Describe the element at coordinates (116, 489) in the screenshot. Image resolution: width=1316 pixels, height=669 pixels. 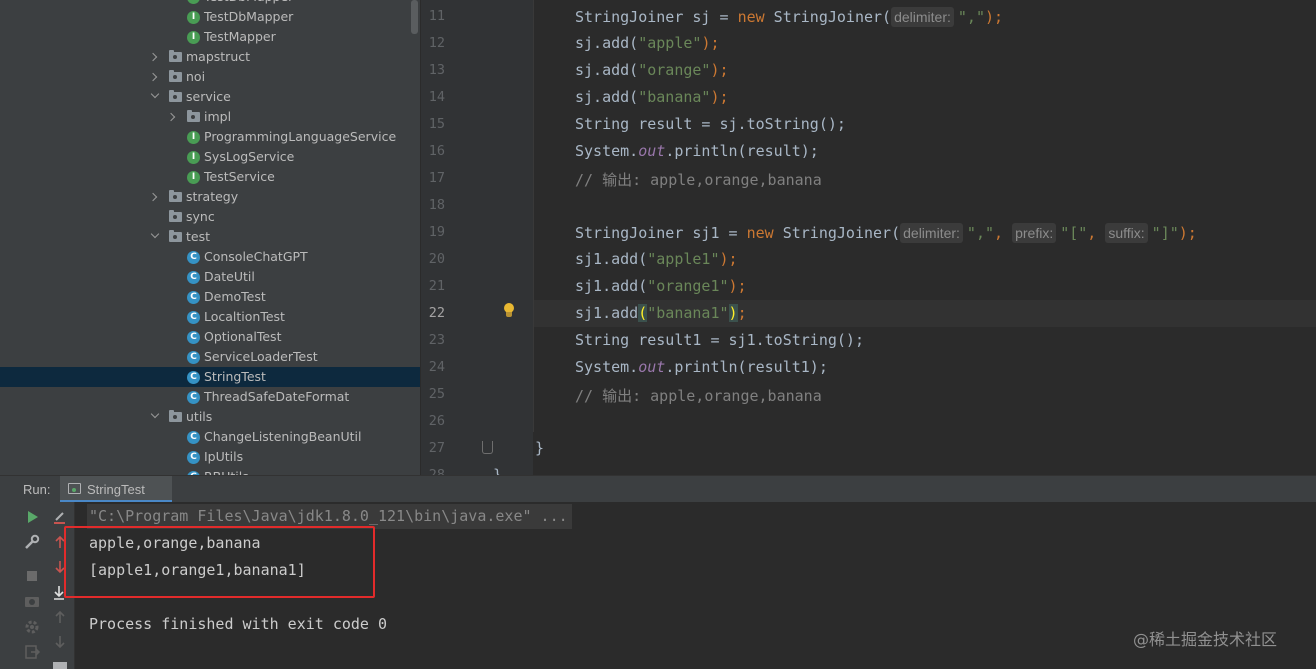
I see `run-tab-stringtest: StringTest` at that location.